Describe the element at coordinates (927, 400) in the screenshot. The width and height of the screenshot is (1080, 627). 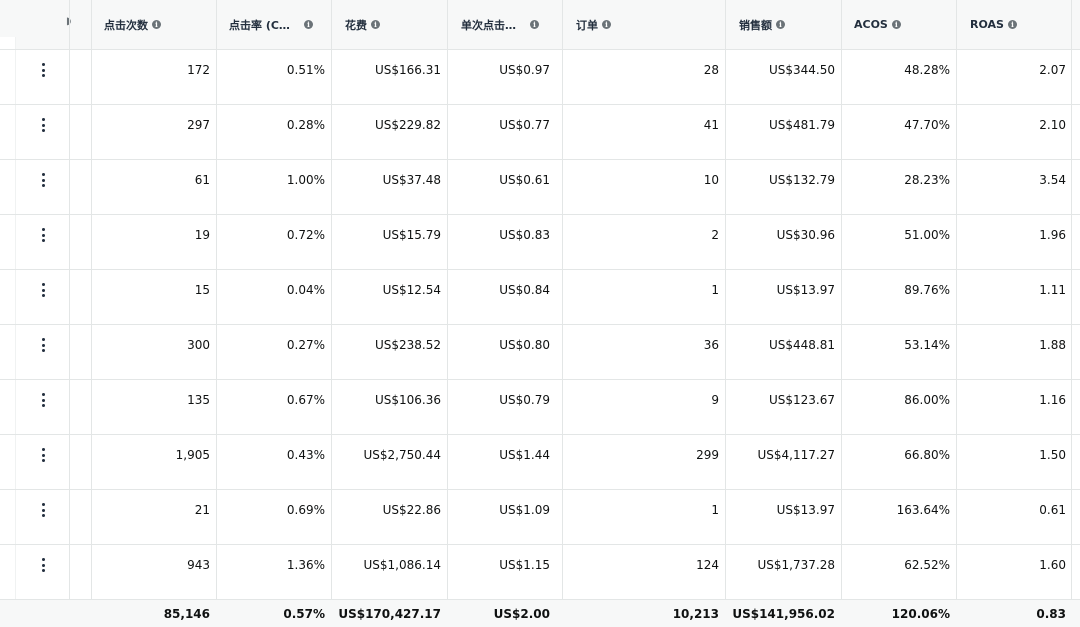
I see `cell-acos: 86.00%` at that location.